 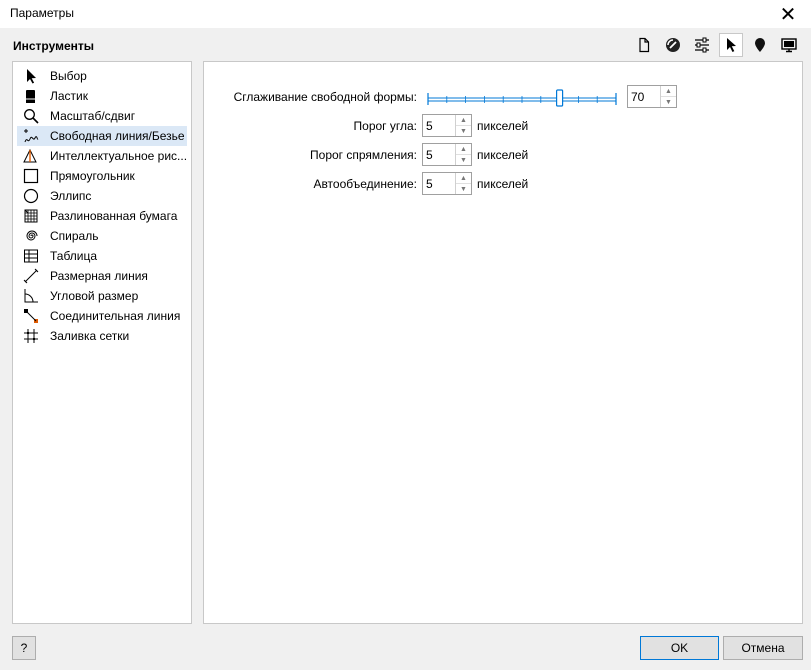 What do you see at coordinates (54, 46) in the screenshot?
I see `section-title: Инструменты` at bounding box center [54, 46].